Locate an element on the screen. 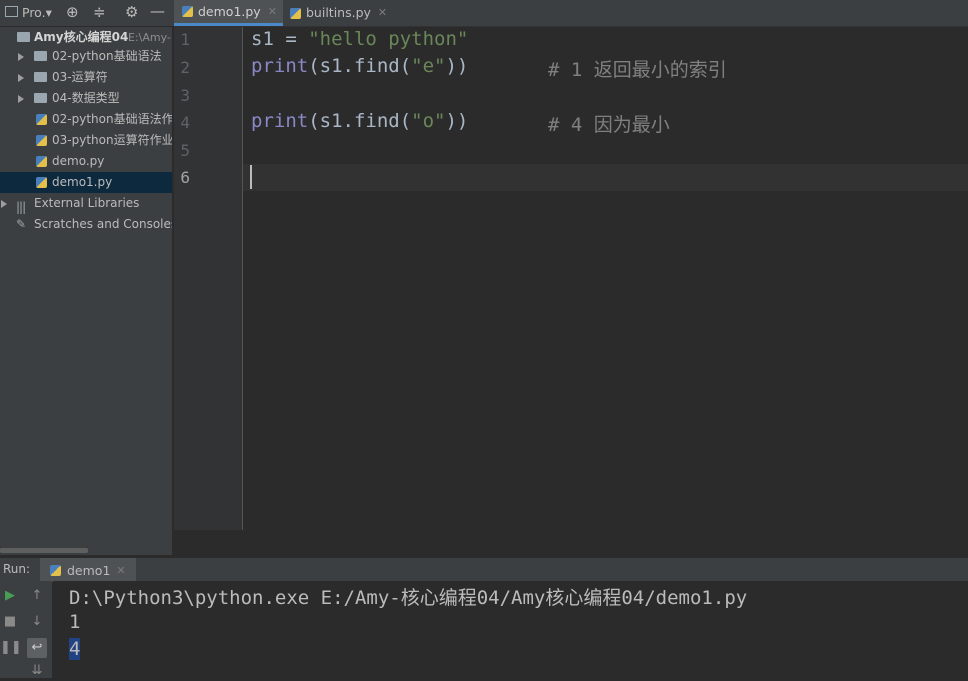 The image size is (968, 681). tree-item-file: 02-python基础语法作 is located at coordinates (86, 119).